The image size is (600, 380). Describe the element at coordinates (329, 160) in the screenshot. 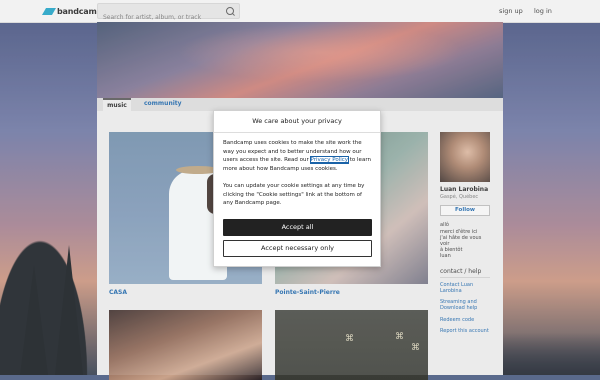

I see `privacy-policy-link: Privacy Policy` at that location.